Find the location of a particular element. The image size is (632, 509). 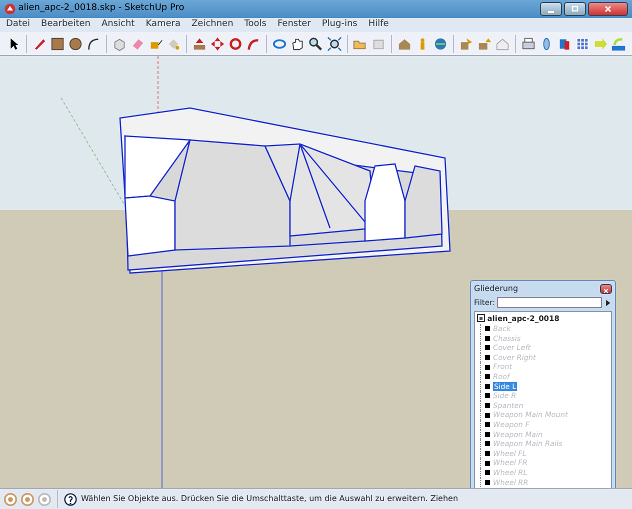

printer-icon is located at coordinates (528, 44).